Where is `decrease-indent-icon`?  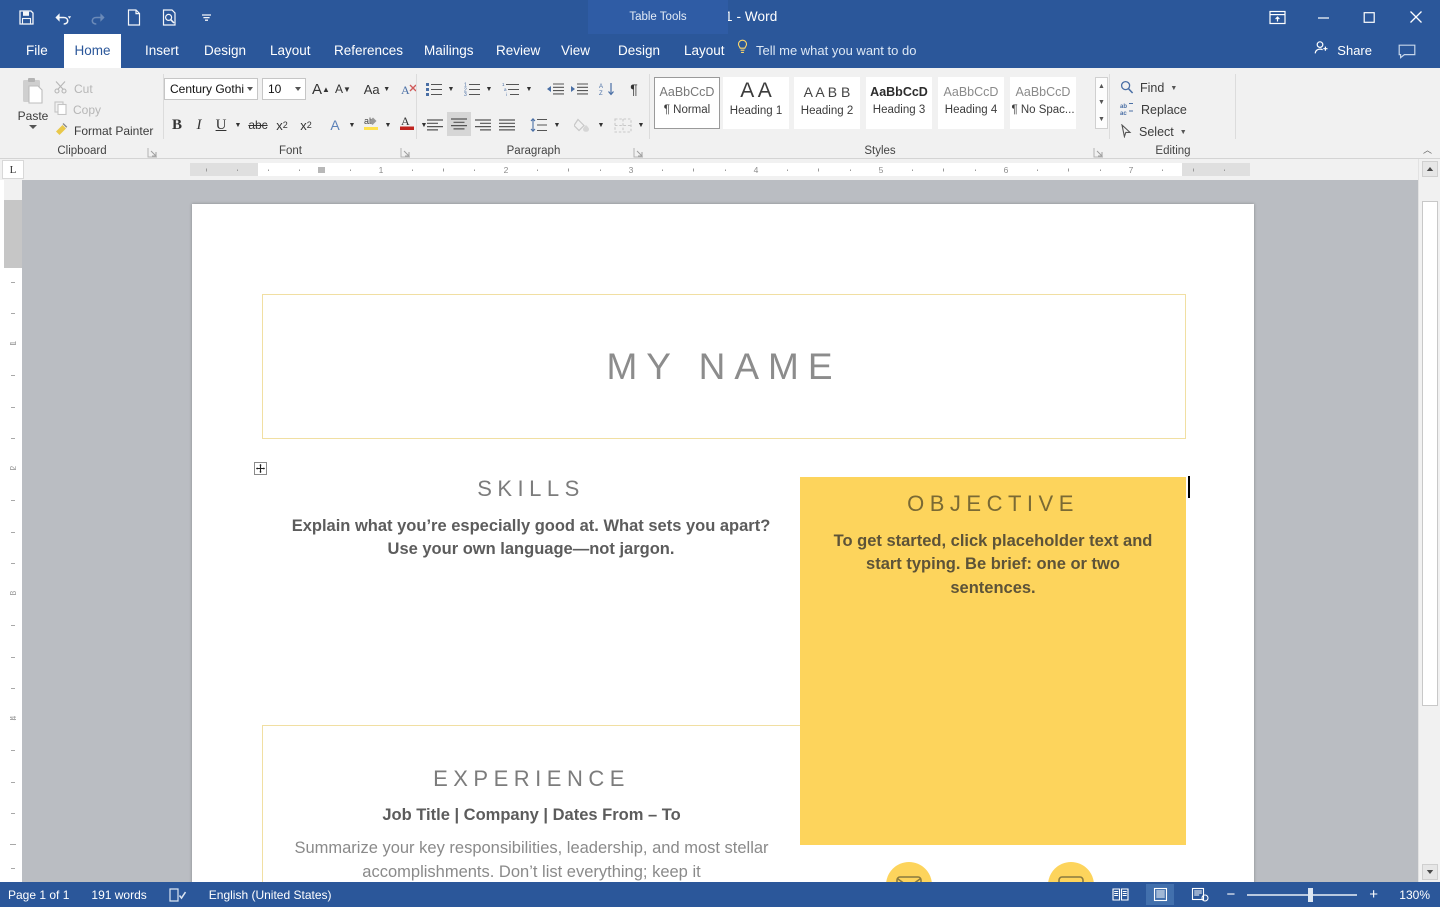
decrease-indent-icon is located at coordinates (555, 89).